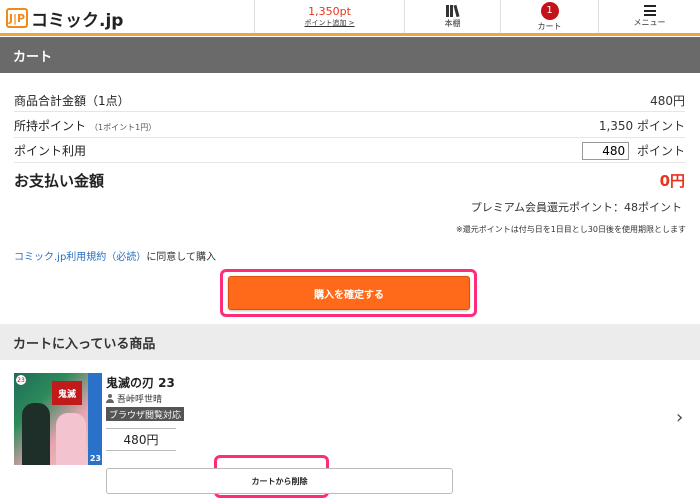 This screenshot has width=700, height=501. Describe the element at coordinates (140, 382) in the screenshot. I see `product-title: 鬼滅の刃 23` at that location.